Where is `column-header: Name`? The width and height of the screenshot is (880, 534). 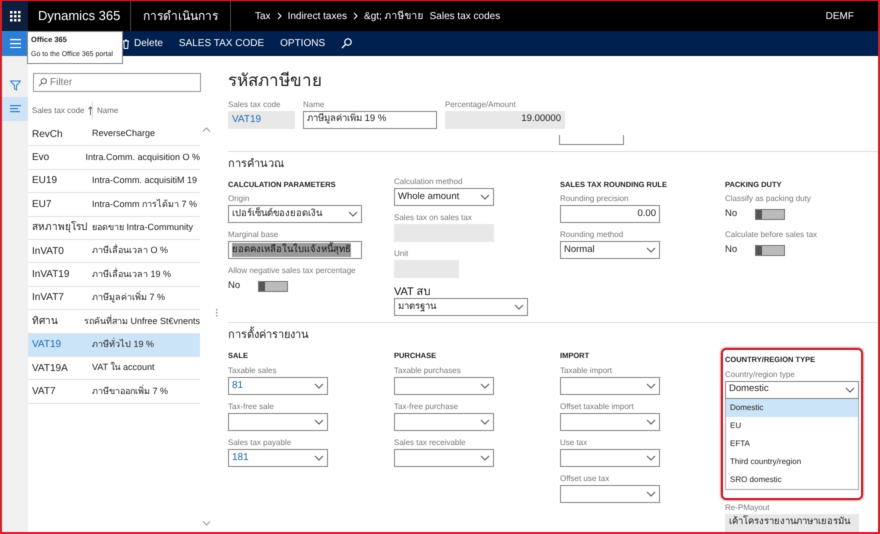 column-header: Name is located at coordinates (105, 111).